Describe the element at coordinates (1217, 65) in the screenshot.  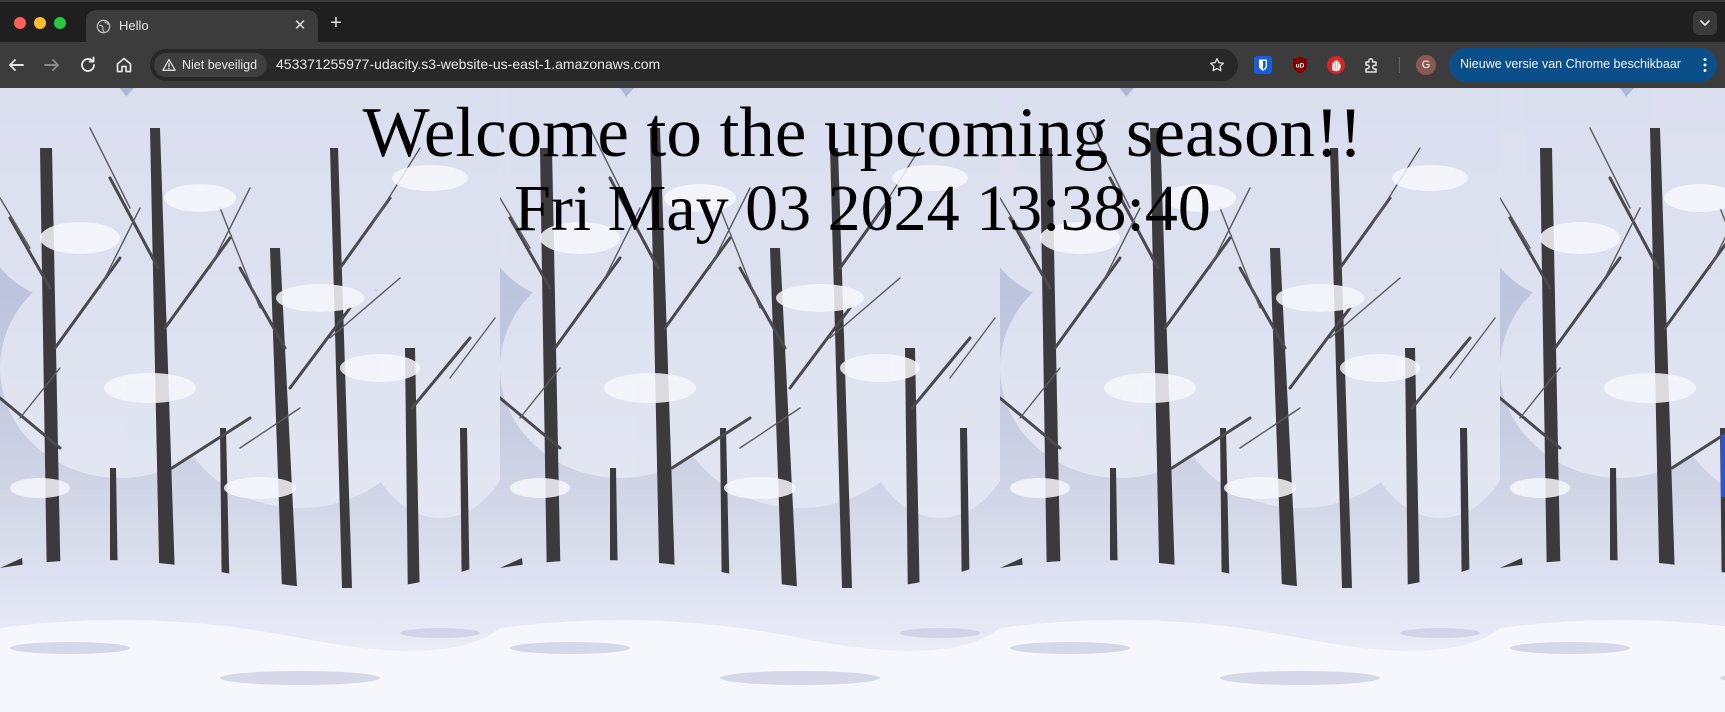
I see `bookmark-star-icon` at that location.